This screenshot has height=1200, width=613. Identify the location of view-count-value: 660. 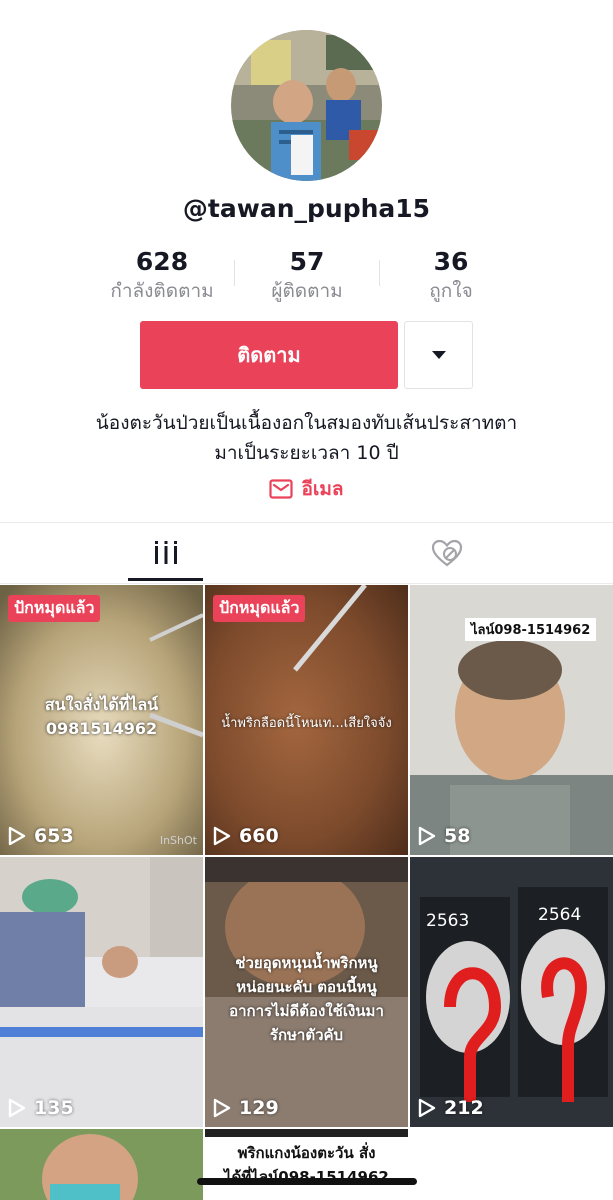
(259, 836).